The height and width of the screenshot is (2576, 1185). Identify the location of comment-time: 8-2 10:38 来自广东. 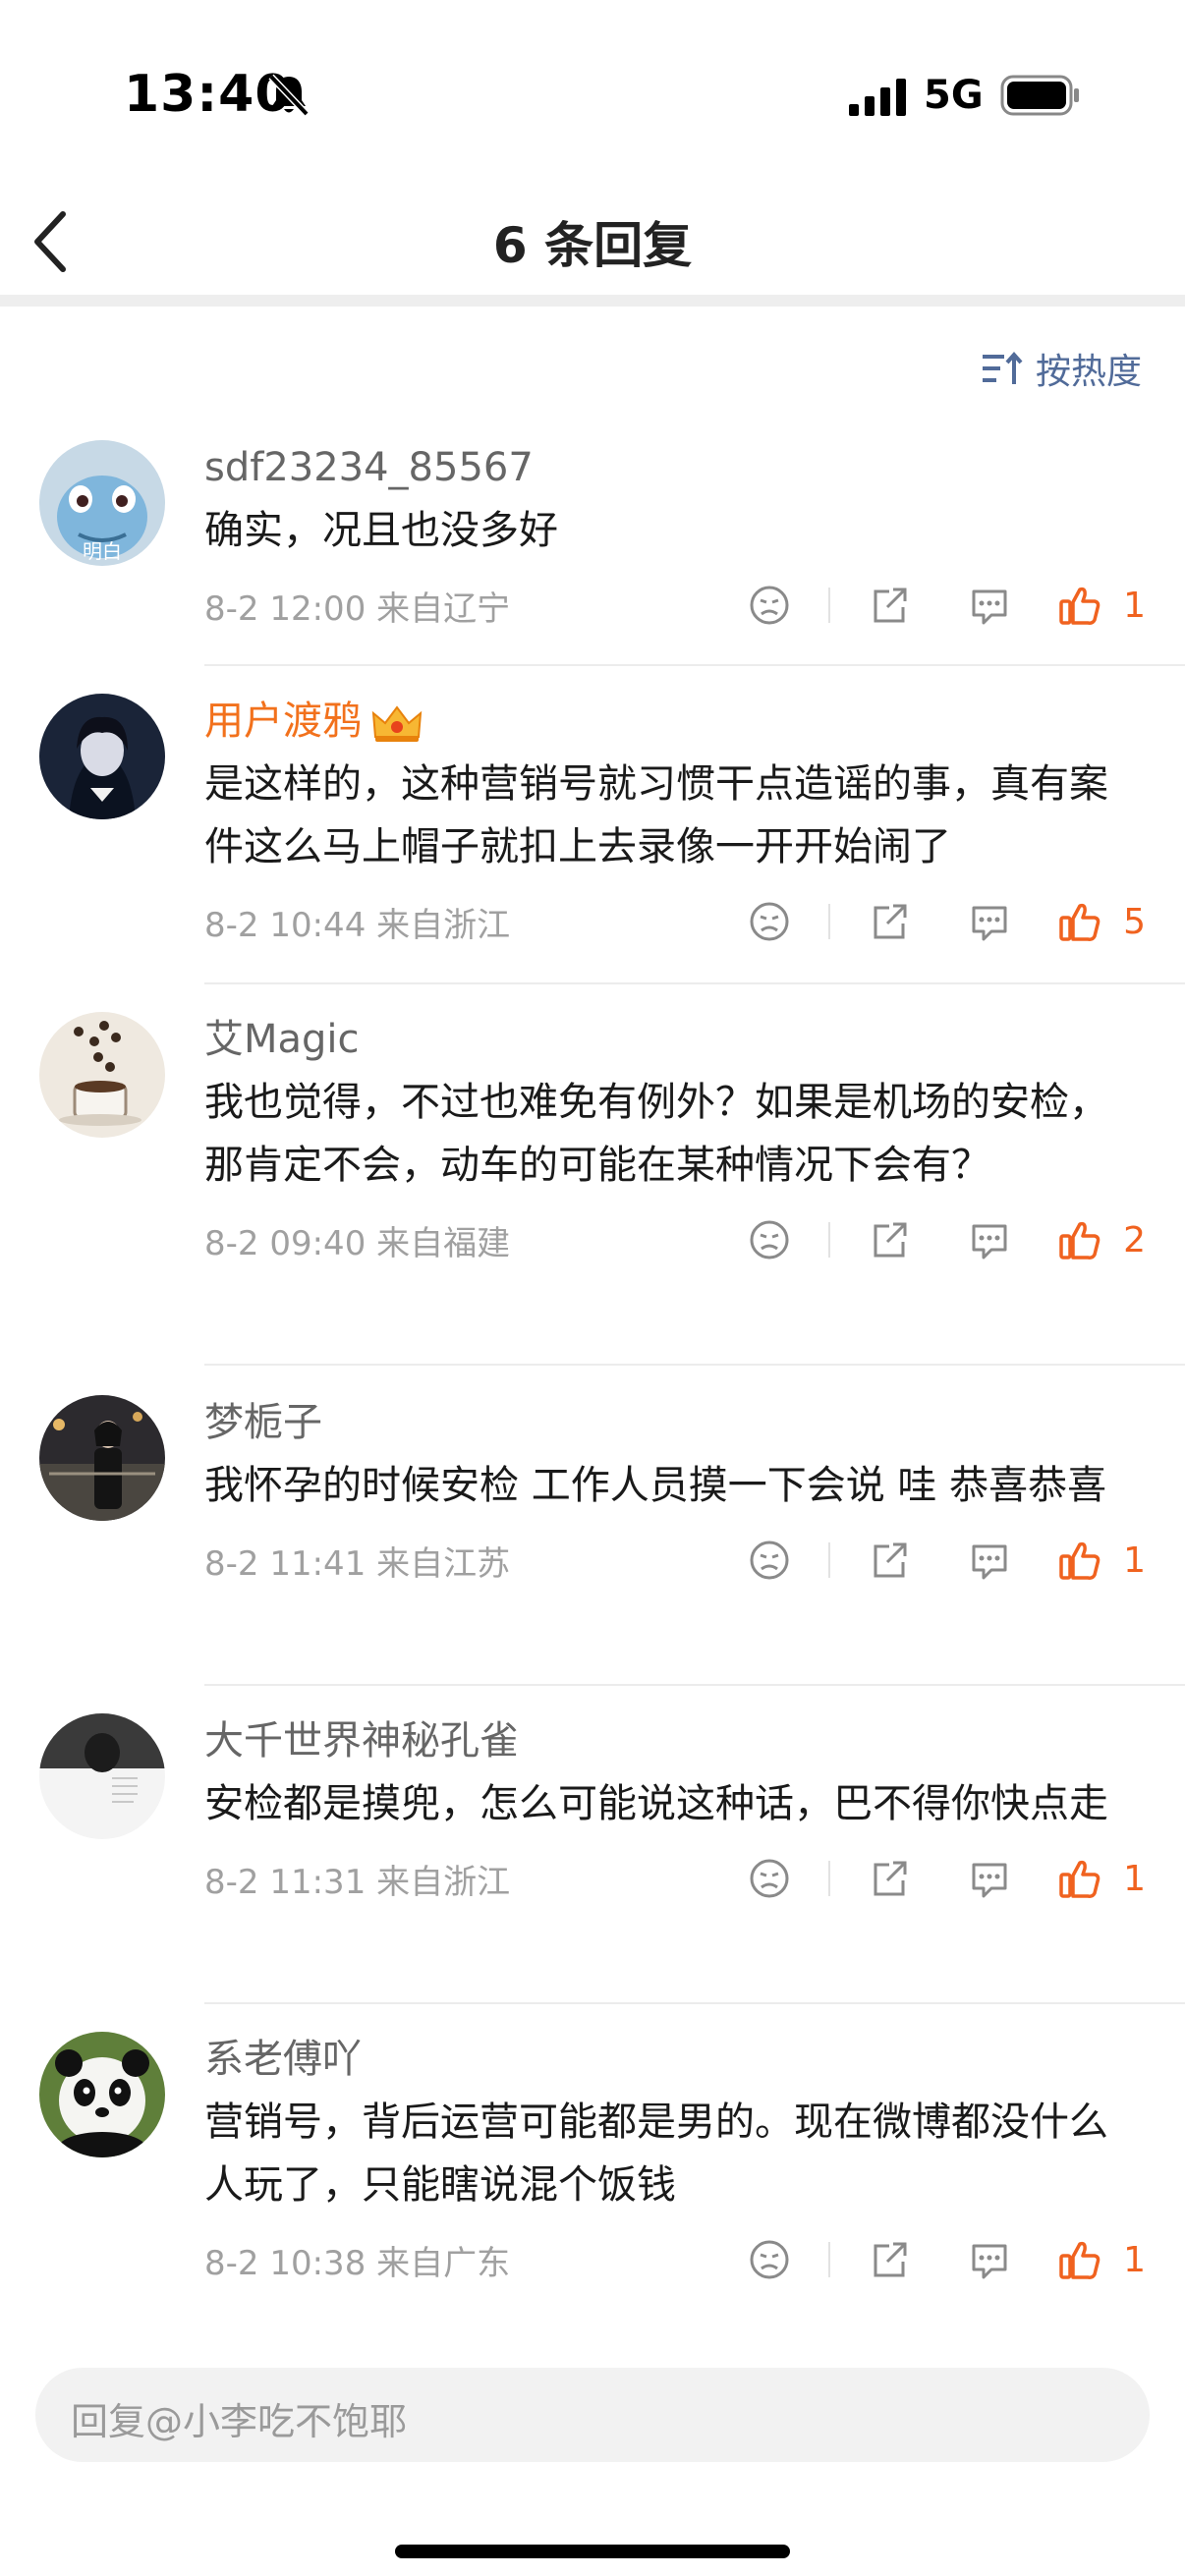
(357, 2263).